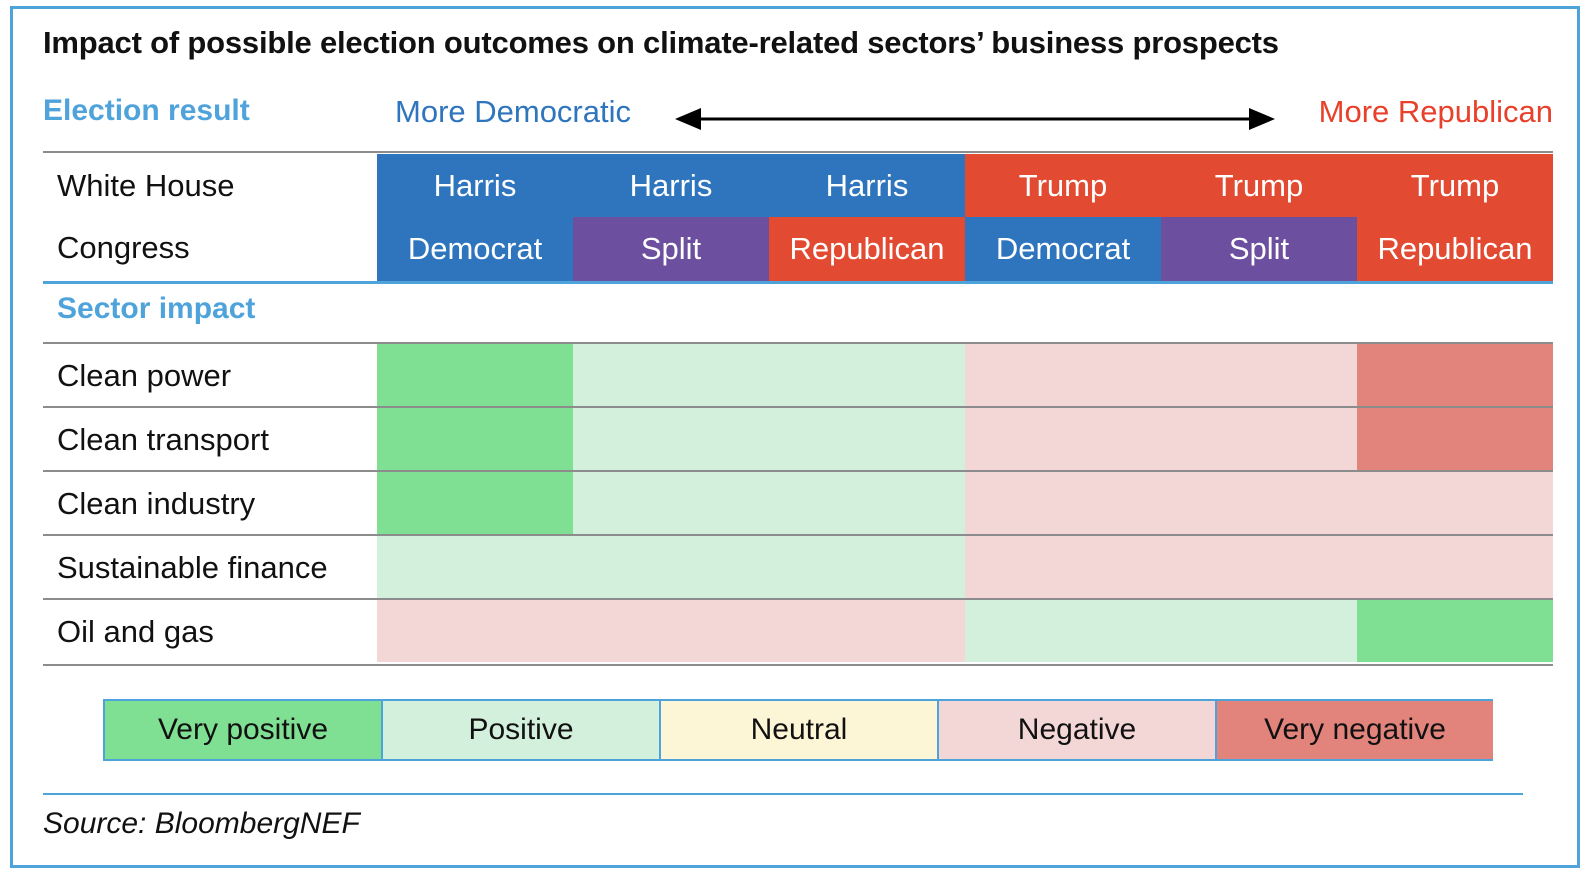 This screenshot has height=882, width=1592. What do you see at coordinates (1354, 730) in the screenshot?
I see `legend-item: Very negative` at bounding box center [1354, 730].